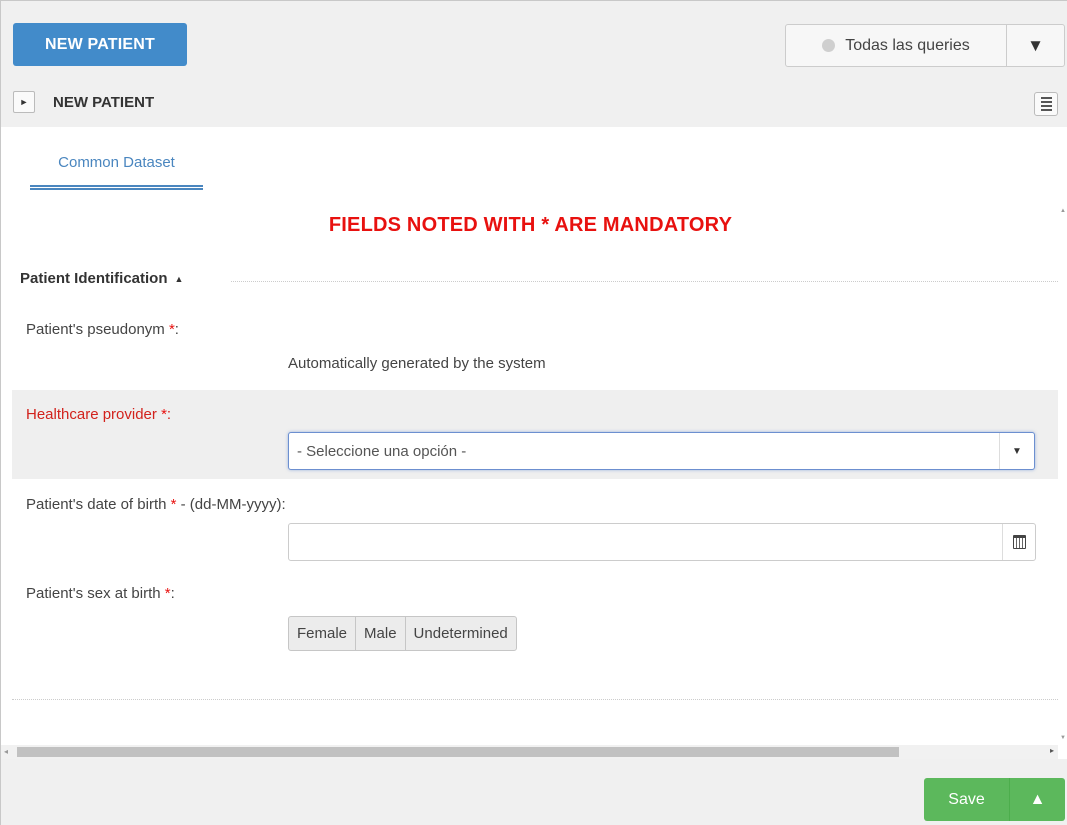 The width and height of the screenshot is (1067, 825). What do you see at coordinates (100, 44) in the screenshot?
I see `new-patient-button: NEW PATIENT` at bounding box center [100, 44].